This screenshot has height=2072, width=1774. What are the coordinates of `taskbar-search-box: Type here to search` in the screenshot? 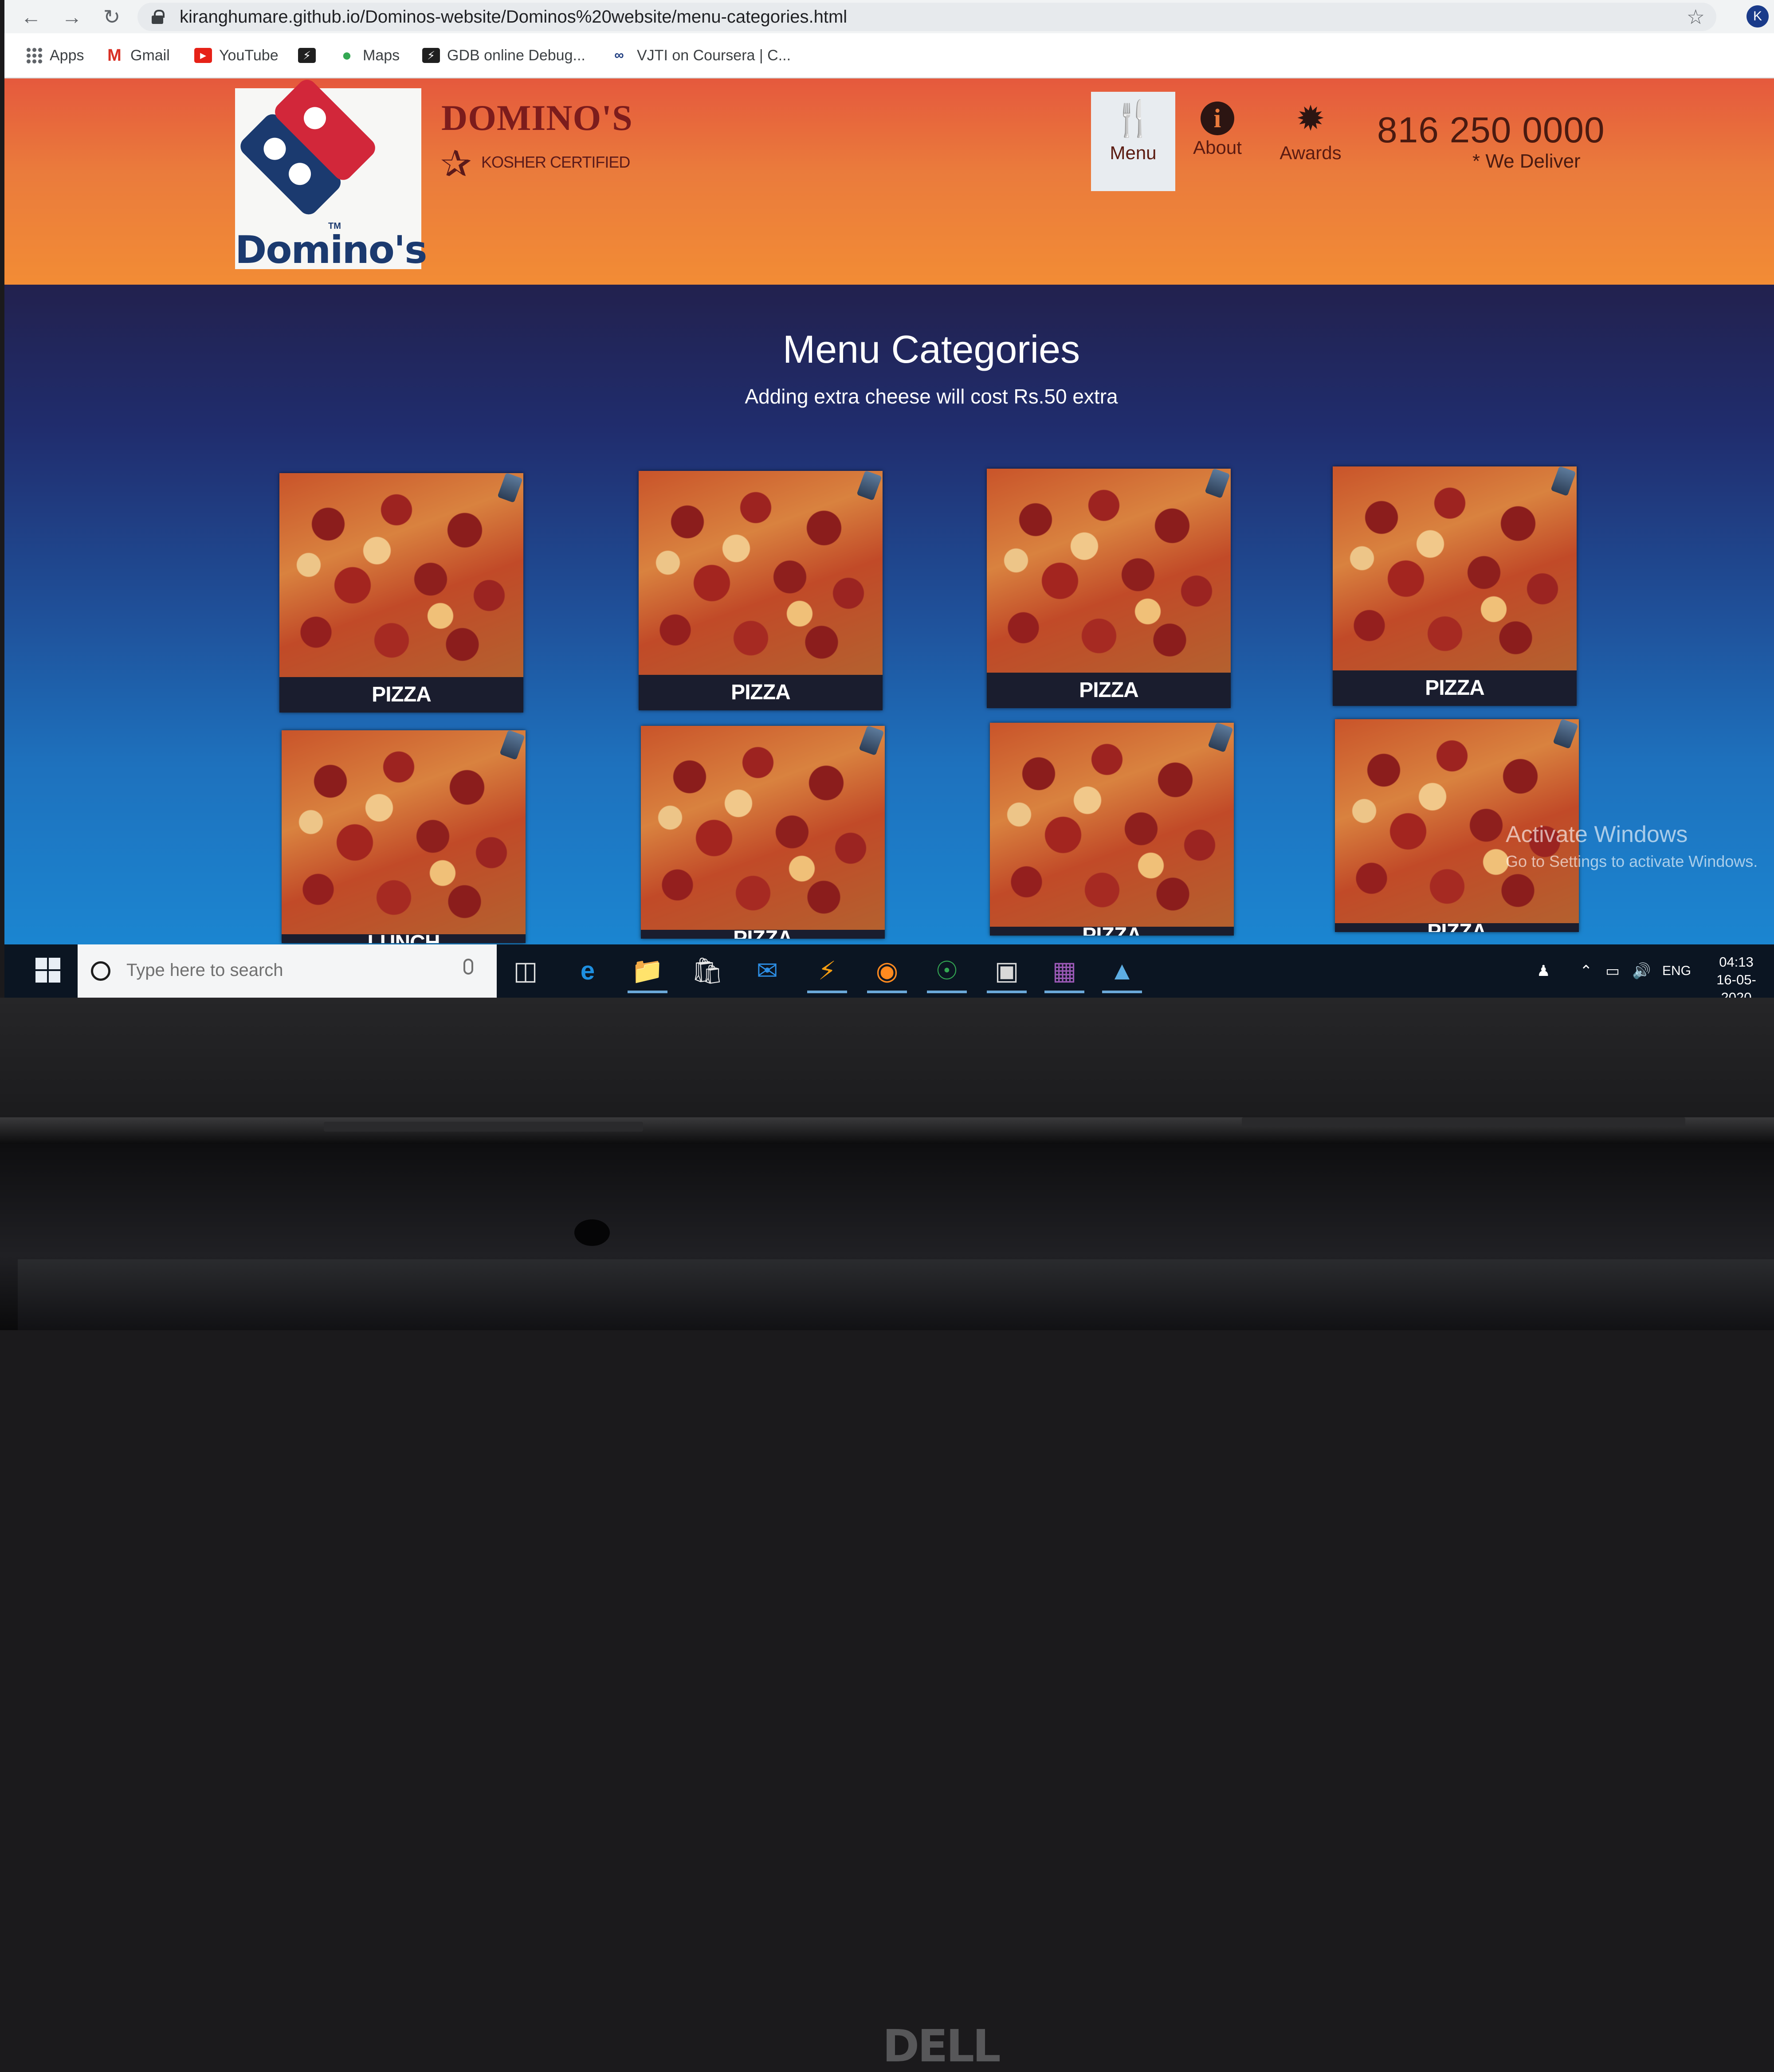 It's located at (287, 971).